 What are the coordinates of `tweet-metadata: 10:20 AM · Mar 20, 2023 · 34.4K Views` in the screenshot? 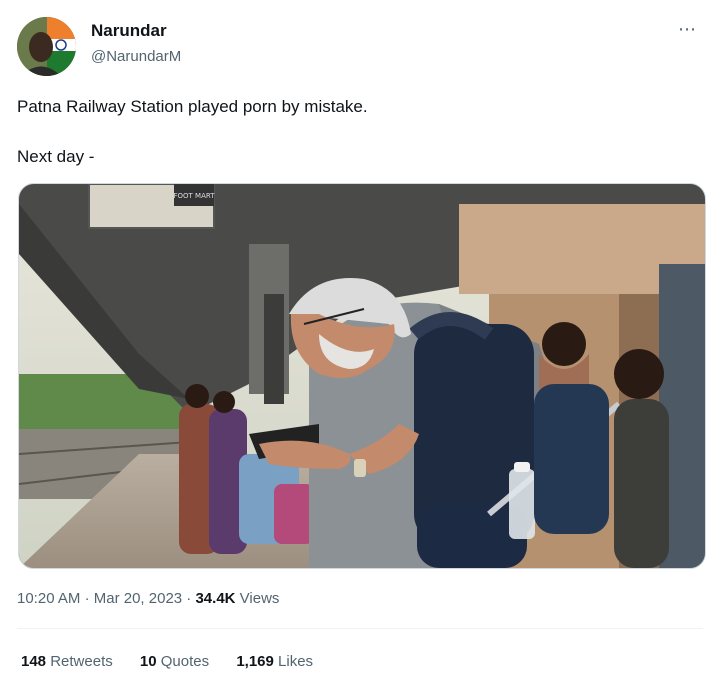 It's located at (148, 598).